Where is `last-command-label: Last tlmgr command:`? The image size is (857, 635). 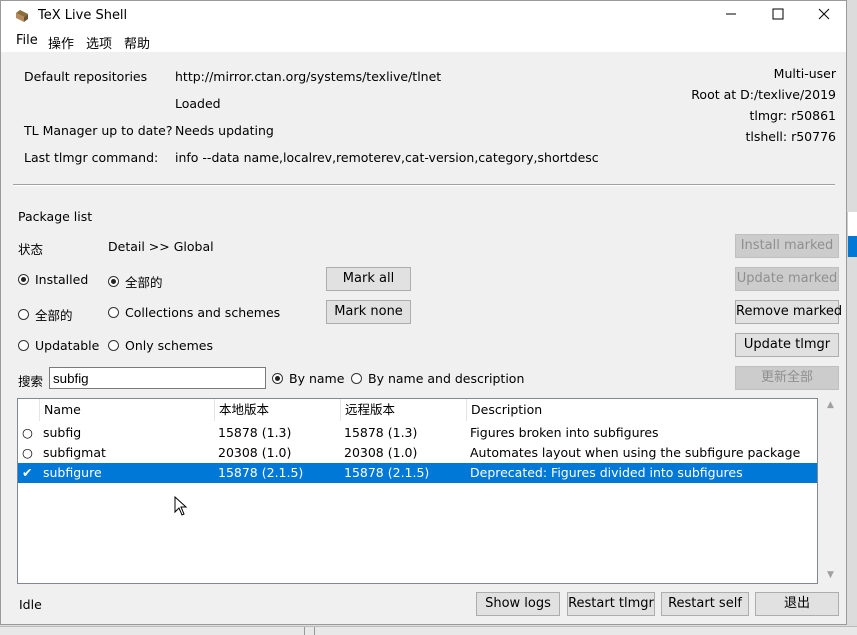 last-command-label: Last tlmgr command: is located at coordinates (91, 157).